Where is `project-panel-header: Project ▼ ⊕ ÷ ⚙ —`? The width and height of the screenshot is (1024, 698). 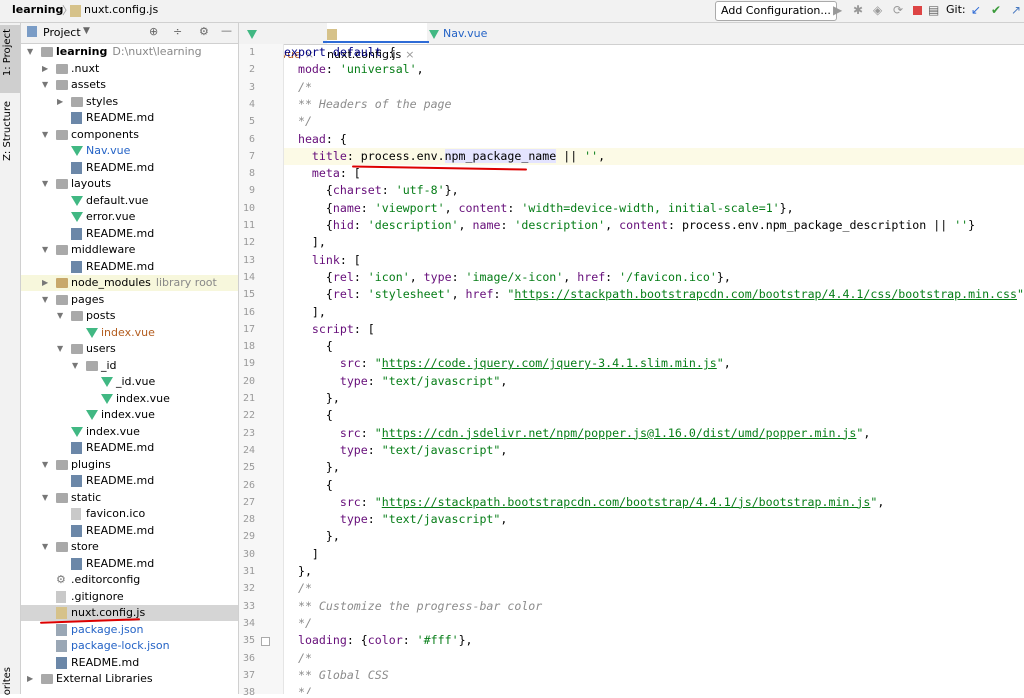 project-panel-header: Project ▼ ⊕ ÷ ⚙ — is located at coordinates (129, 33).